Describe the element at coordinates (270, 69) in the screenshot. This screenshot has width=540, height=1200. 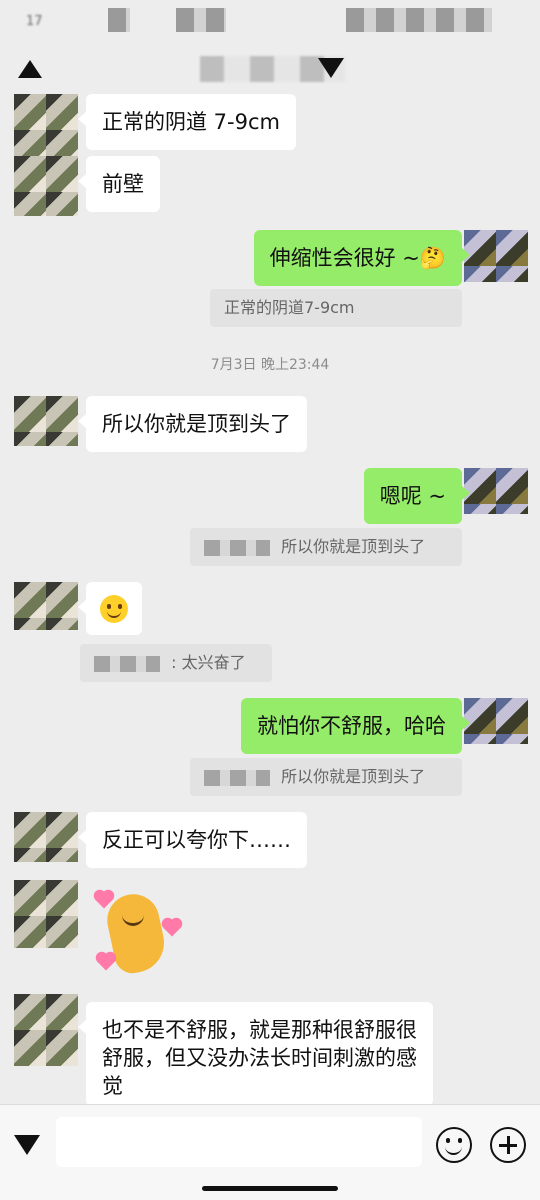
I see `nav-bar` at that location.